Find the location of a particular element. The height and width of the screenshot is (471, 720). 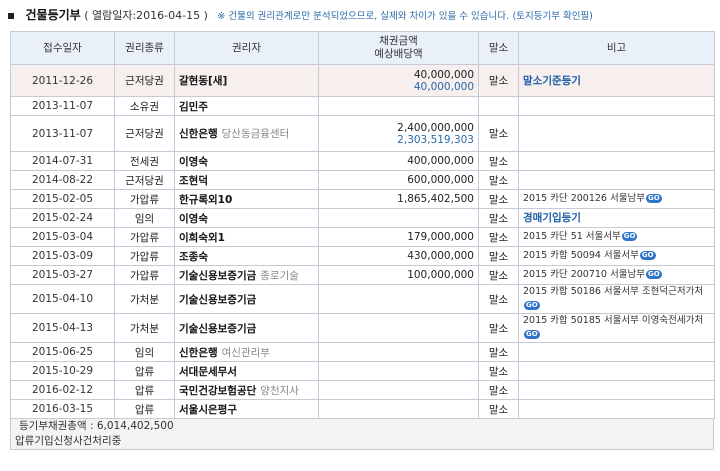

claim-amount: 100,000,000 is located at coordinates (440, 275).